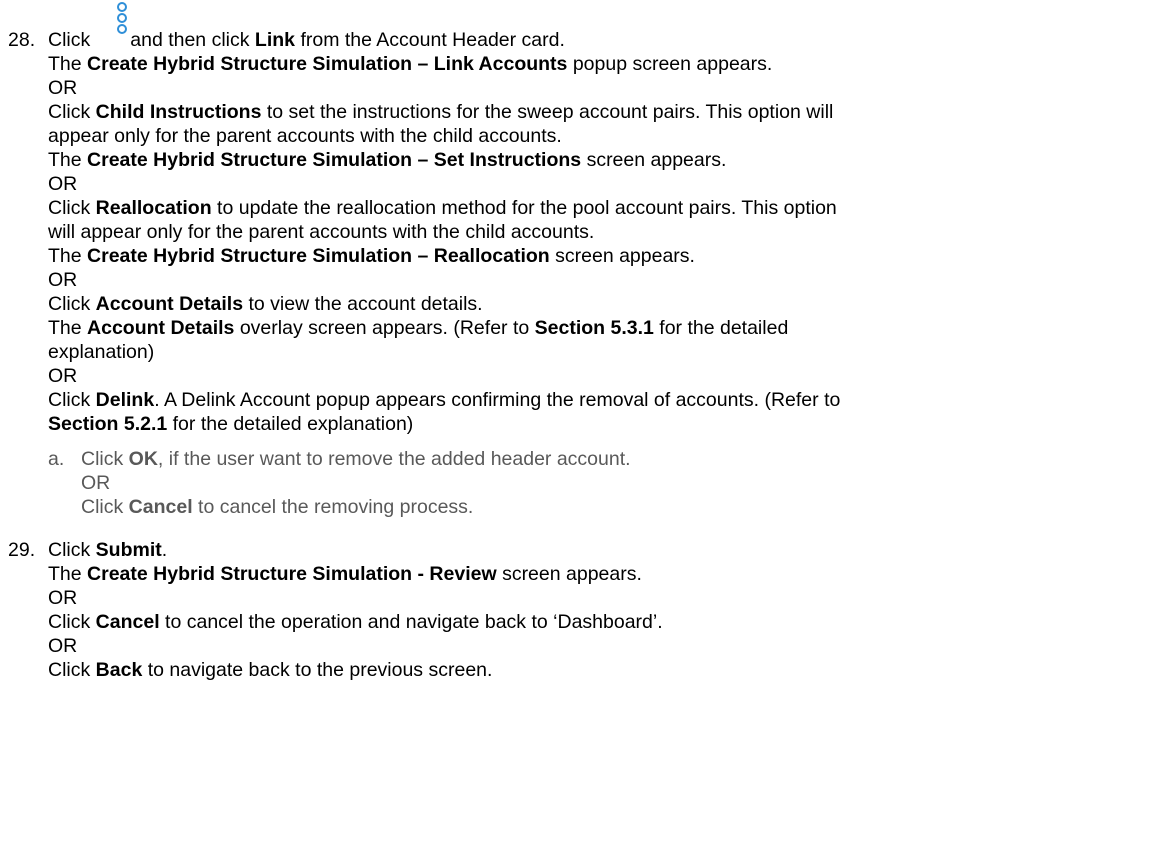 The image size is (1157, 862). What do you see at coordinates (22, 40) in the screenshot?
I see `step-number: 28.` at bounding box center [22, 40].